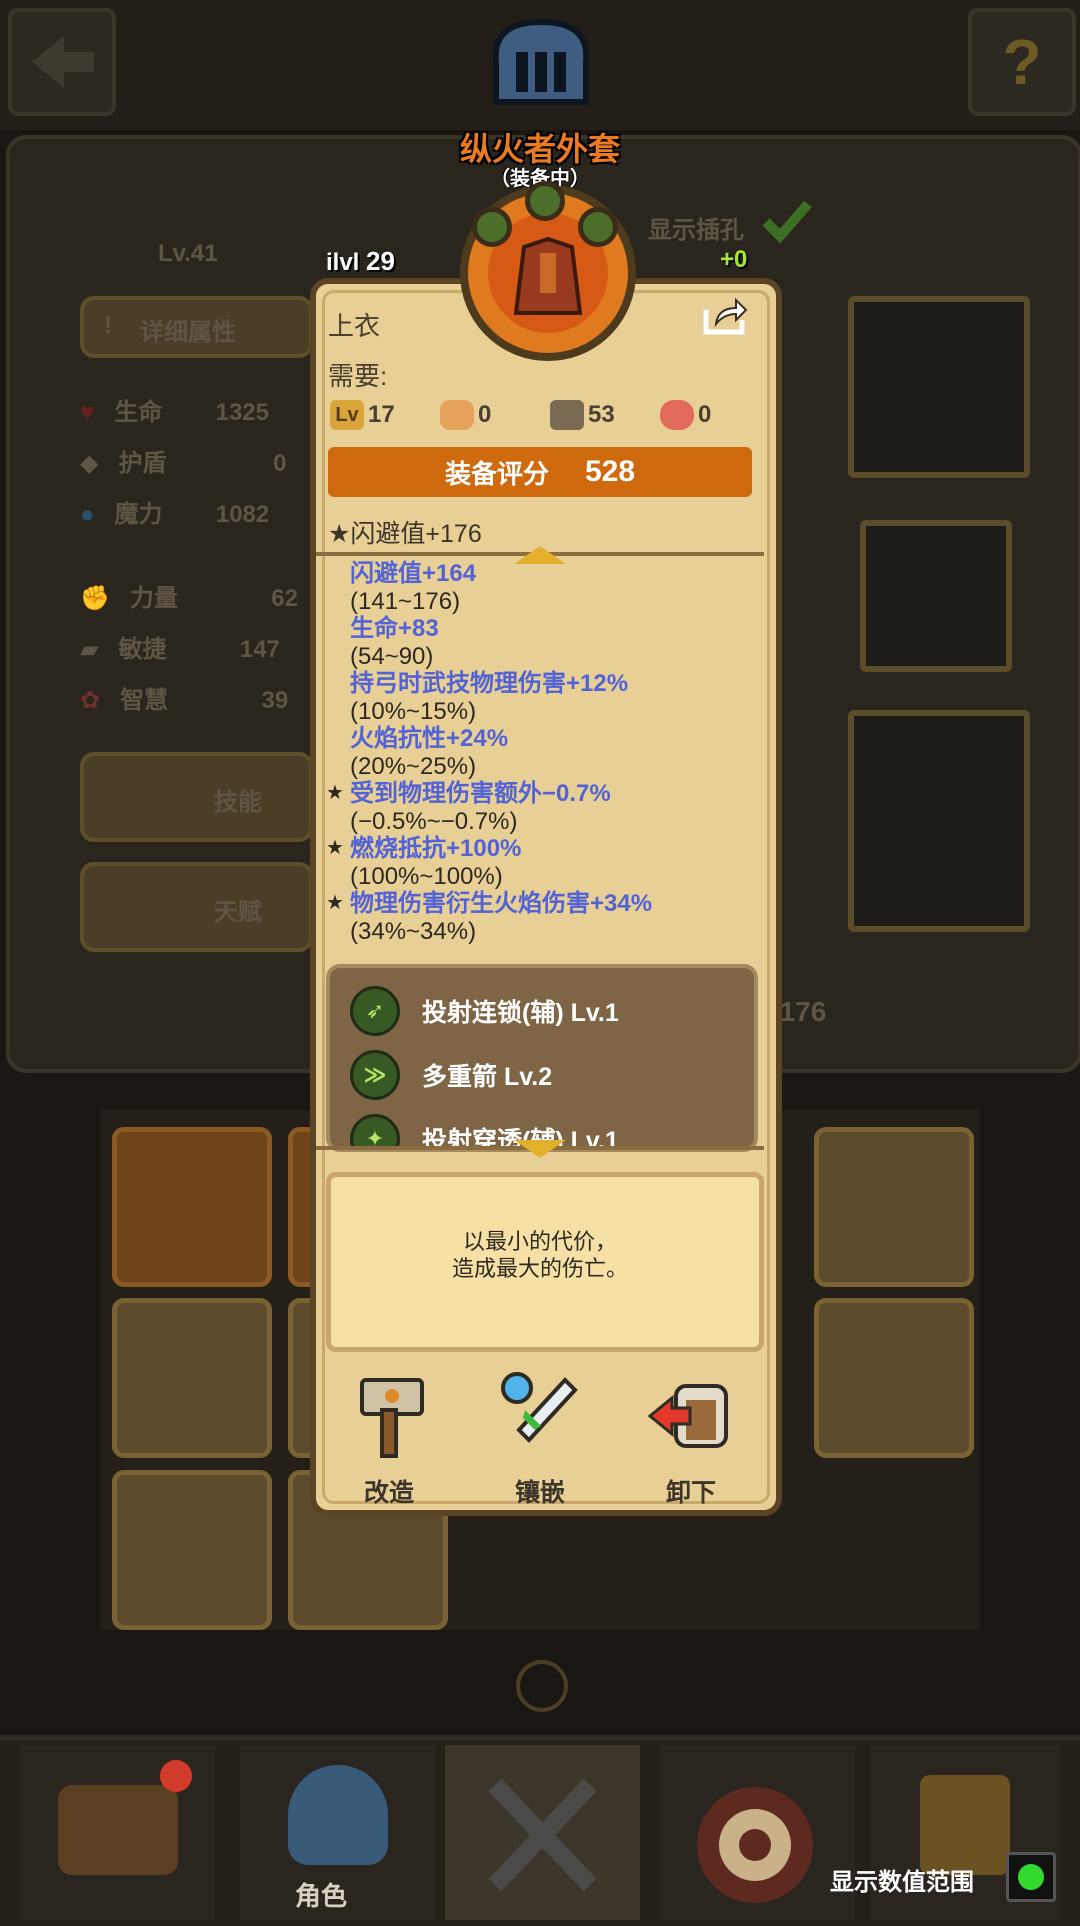  Describe the element at coordinates (677, 415) in the screenshot. I see `brain-wisdom-icon` at that location.